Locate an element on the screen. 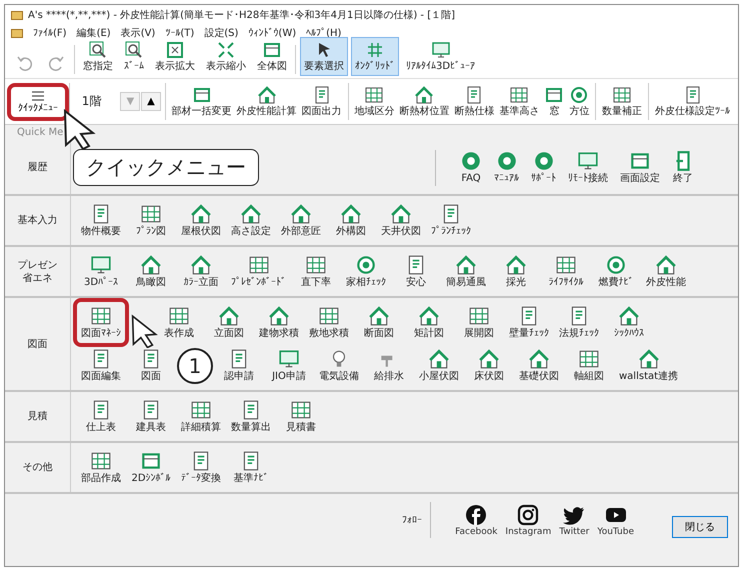  menu-tile-button: 表作成 is located at coordinates (179, 322).